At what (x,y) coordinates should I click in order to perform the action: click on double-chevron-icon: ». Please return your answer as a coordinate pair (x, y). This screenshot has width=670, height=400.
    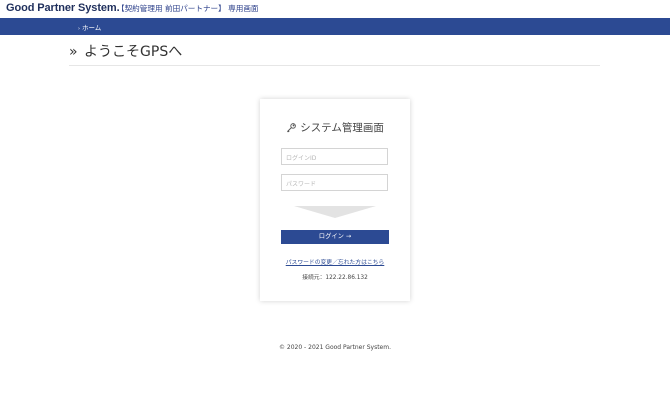
    Looking at the image, I should click on (73, 52).